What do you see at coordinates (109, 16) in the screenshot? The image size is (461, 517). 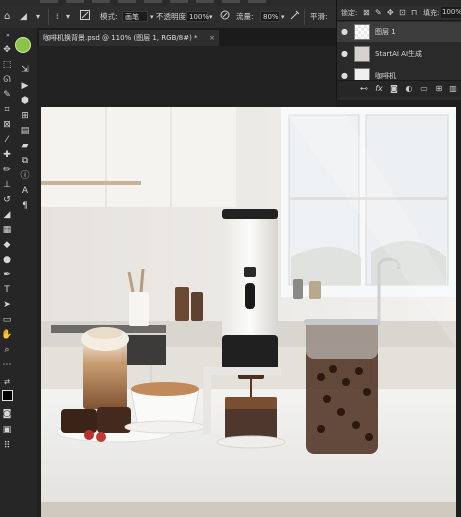 I see `mode-label: 模式:` at bounding box center [109, 16].